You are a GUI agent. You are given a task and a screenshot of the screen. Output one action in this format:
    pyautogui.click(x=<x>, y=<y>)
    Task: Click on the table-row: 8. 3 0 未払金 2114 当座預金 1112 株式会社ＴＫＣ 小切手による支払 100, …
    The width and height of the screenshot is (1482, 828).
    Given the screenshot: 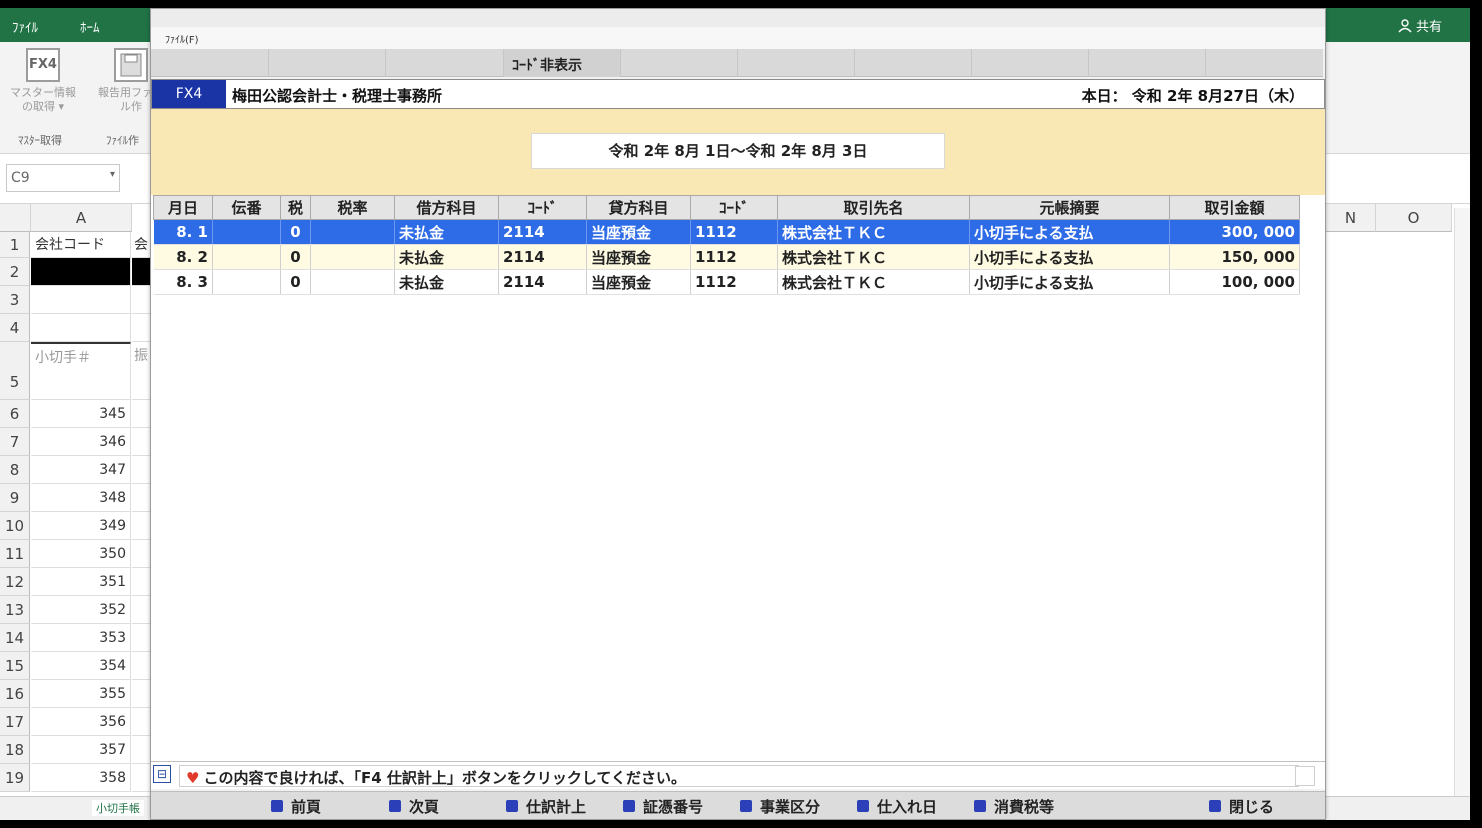 What is the action you would take?
    pyautogui.click(x=726, y=282)
    